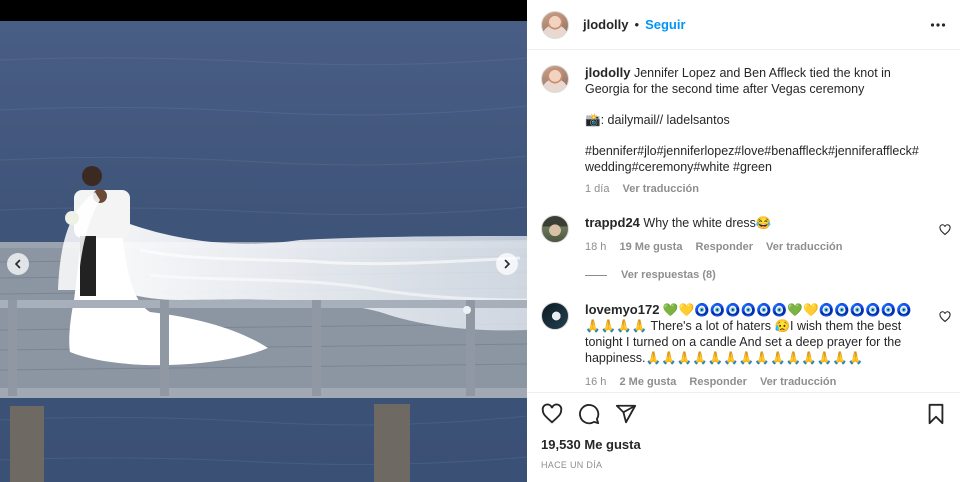  Describe the element at coordinates (622, 309) in the screenshot. I see `comment-username: lovemyo172` at that location.